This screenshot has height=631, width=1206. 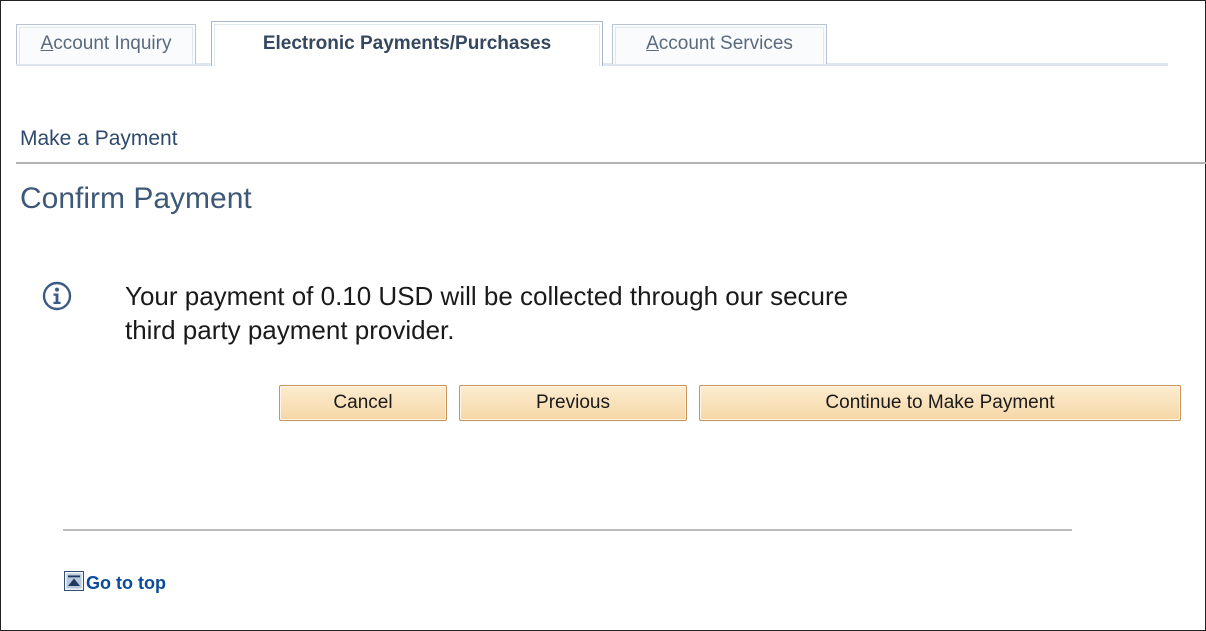 I want to click on go-to-top-label: Go to top, so click(x=126, y=583).